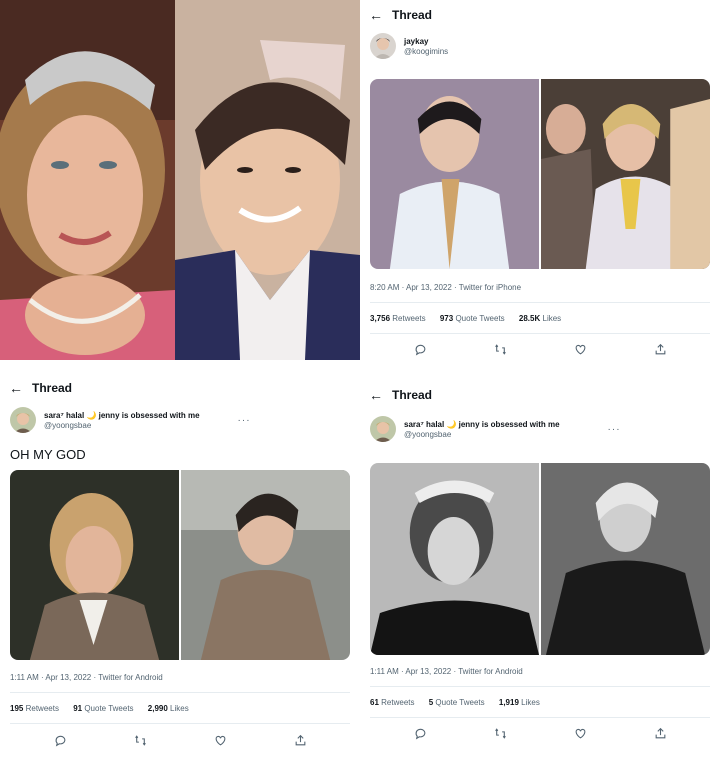 The height and width of the screenshot is (765, 720). I want to click on retweets-stat: 3,756 Retweets, so click(398, 318).